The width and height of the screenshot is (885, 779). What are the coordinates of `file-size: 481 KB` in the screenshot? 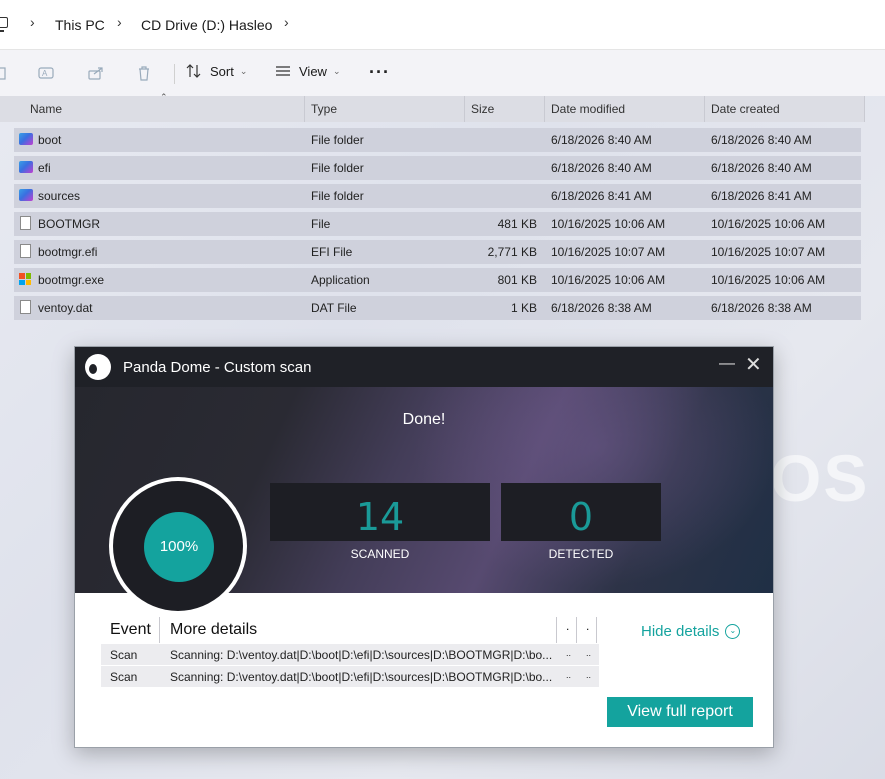 It's located at (517, 224).